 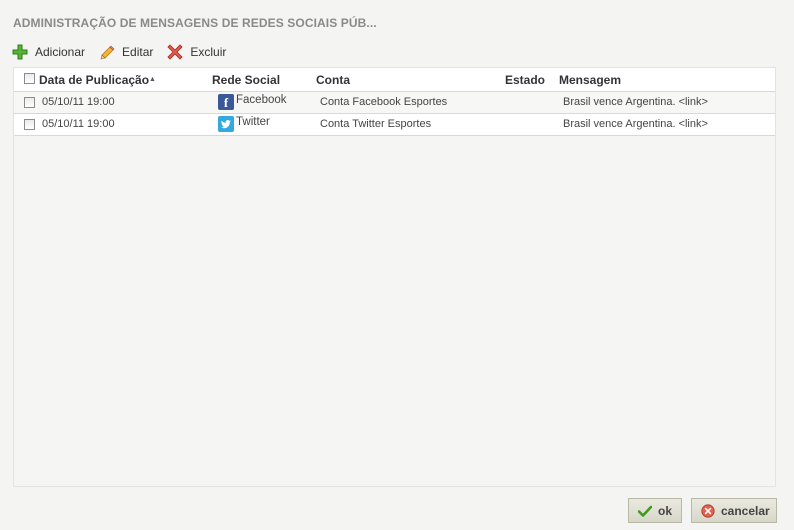 What do you see at coordinates (29, 78) in the screenshot?
I see `select-all-checkbox` at bounding box center [29, 78].